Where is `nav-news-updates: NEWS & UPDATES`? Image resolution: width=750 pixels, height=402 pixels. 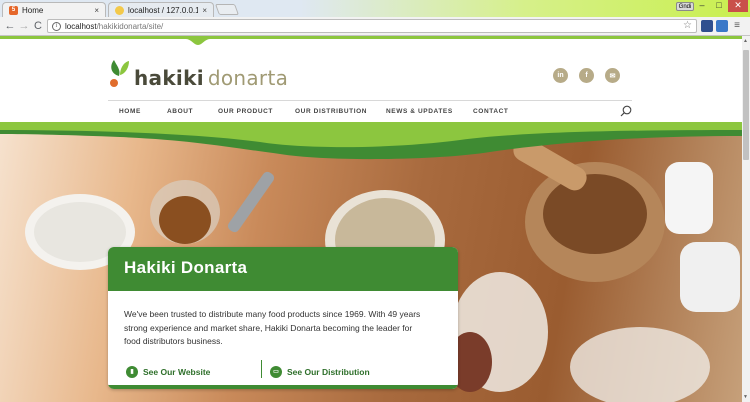 nav-news-updates: NEWS & UPDATES is located at coordinates (419, 111).